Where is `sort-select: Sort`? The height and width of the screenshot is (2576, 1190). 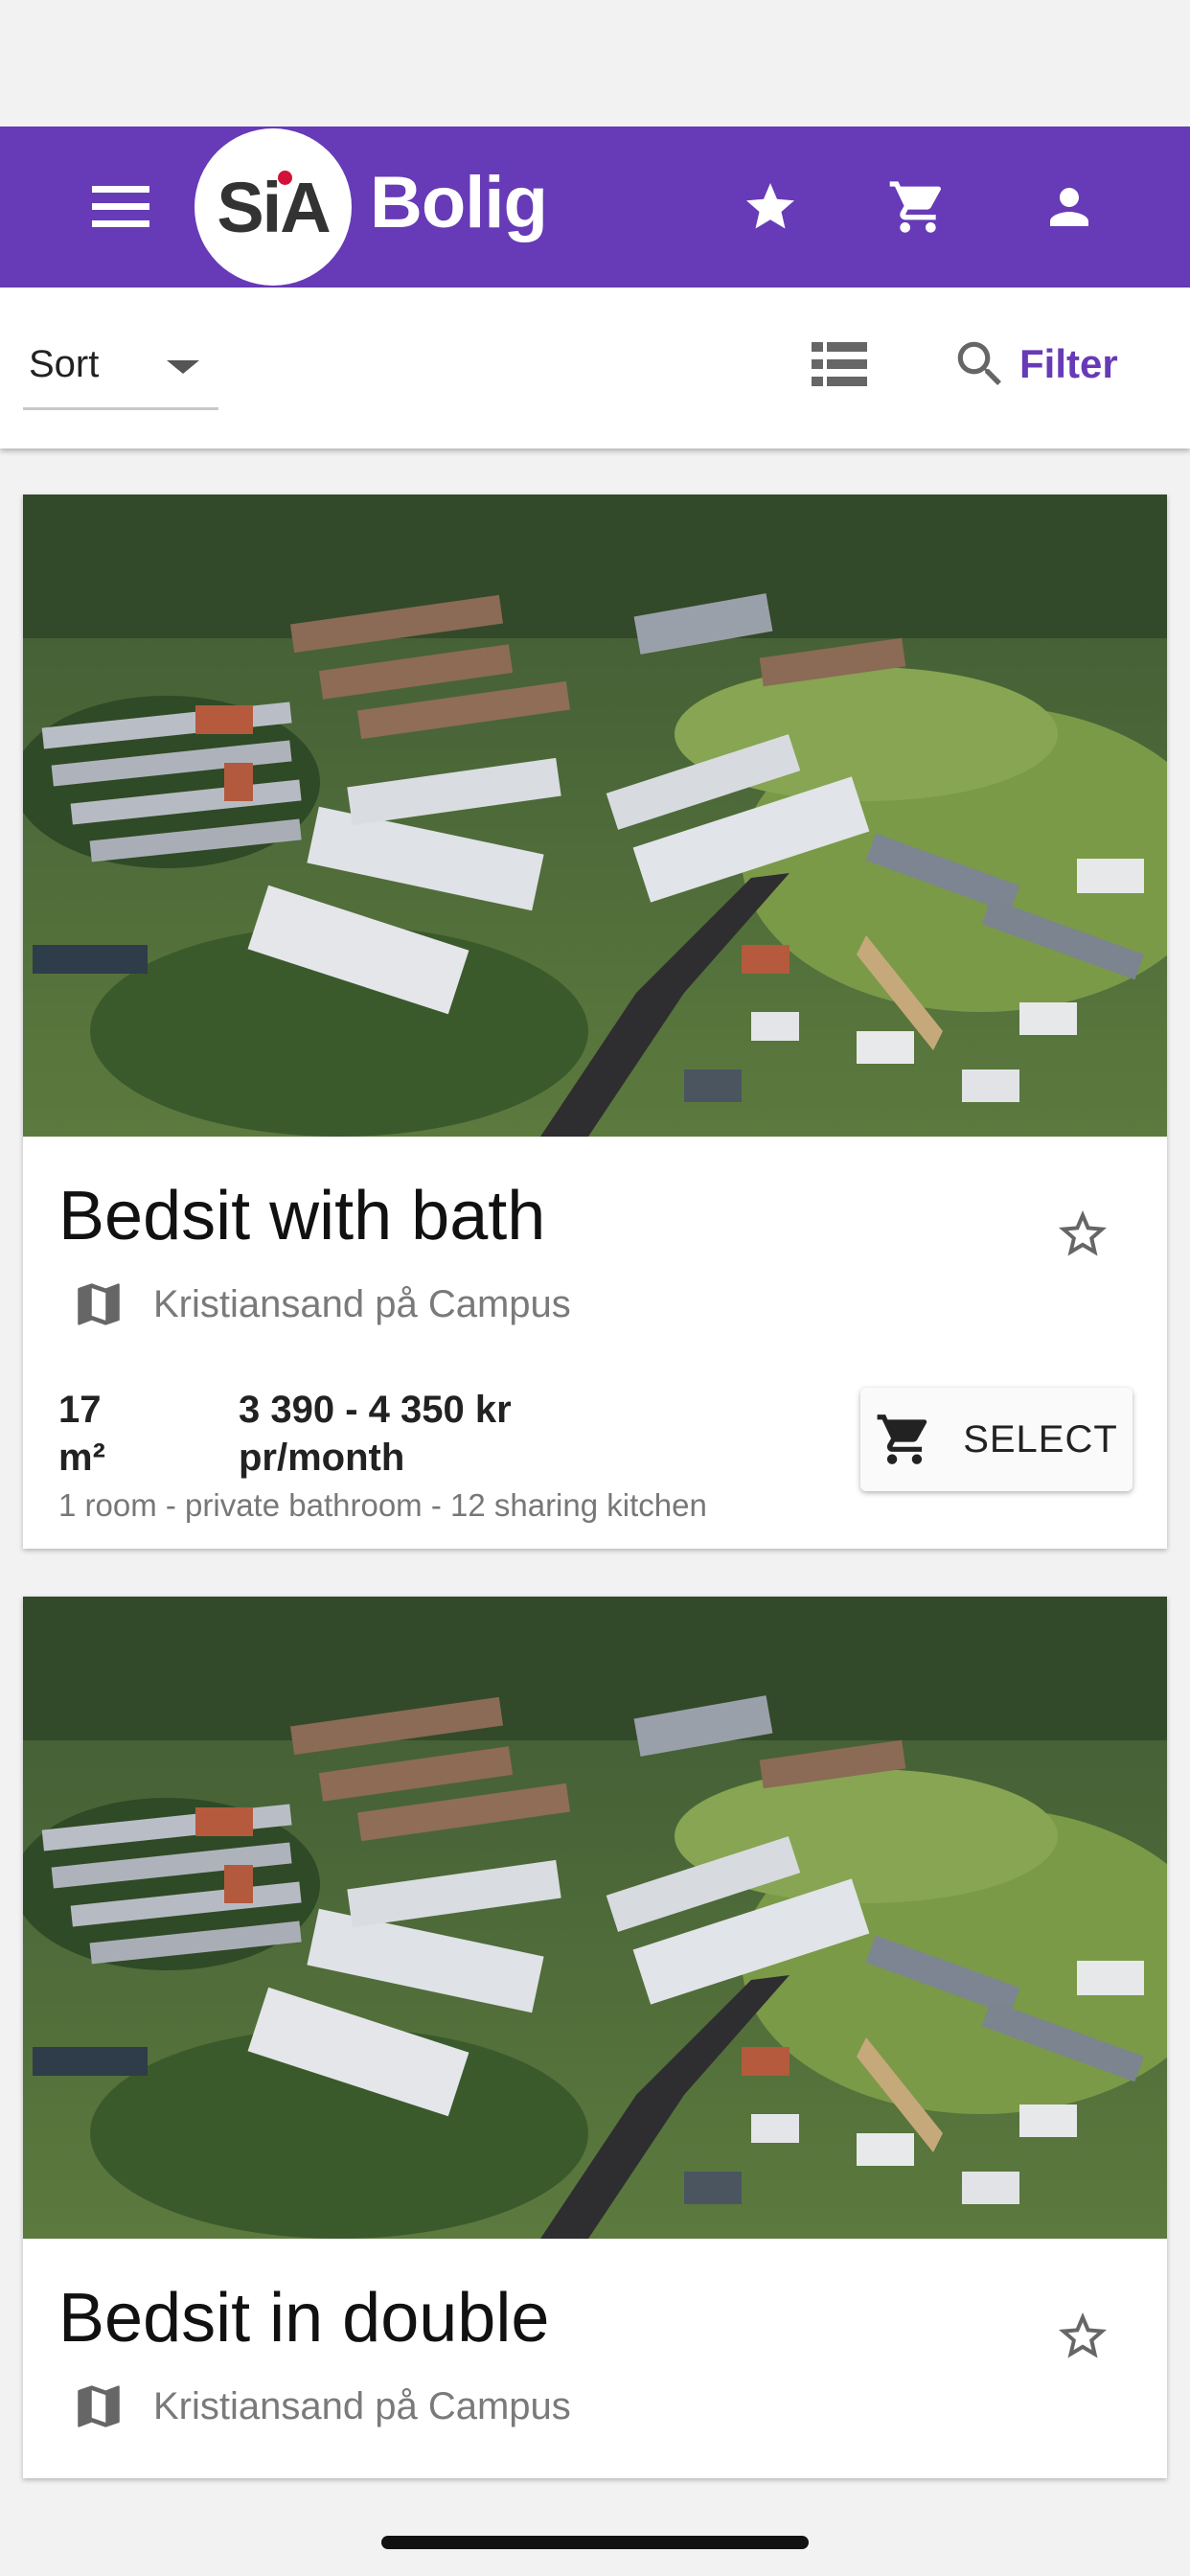
sort-select: Sort is located at coordinates (121, 374).